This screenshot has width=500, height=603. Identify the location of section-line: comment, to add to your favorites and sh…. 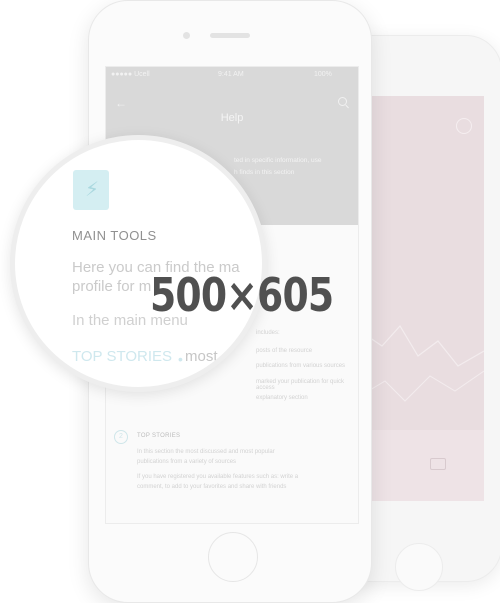
(212, 487).